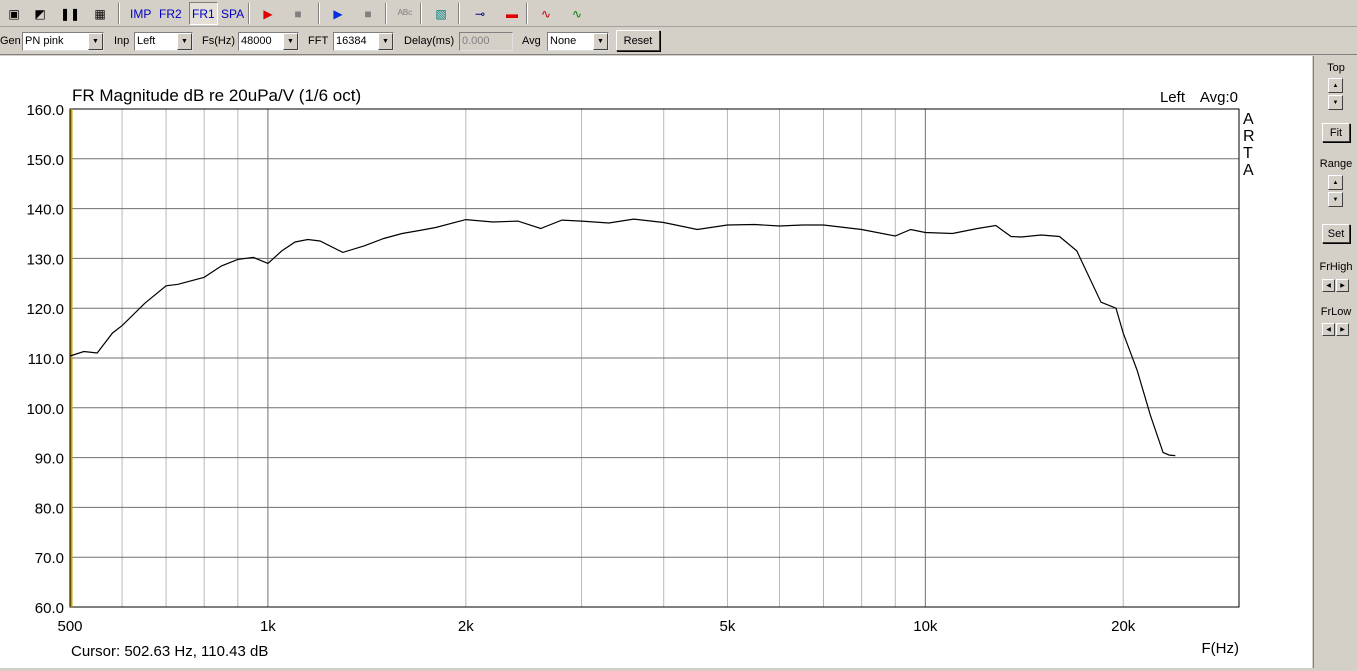 The height and width of the screenshot is (671, 1357). What do you see at coordinates (49, 558) in the screenshot?
I see `y-tick-label: 70.0` at bounding box center [49, 558].